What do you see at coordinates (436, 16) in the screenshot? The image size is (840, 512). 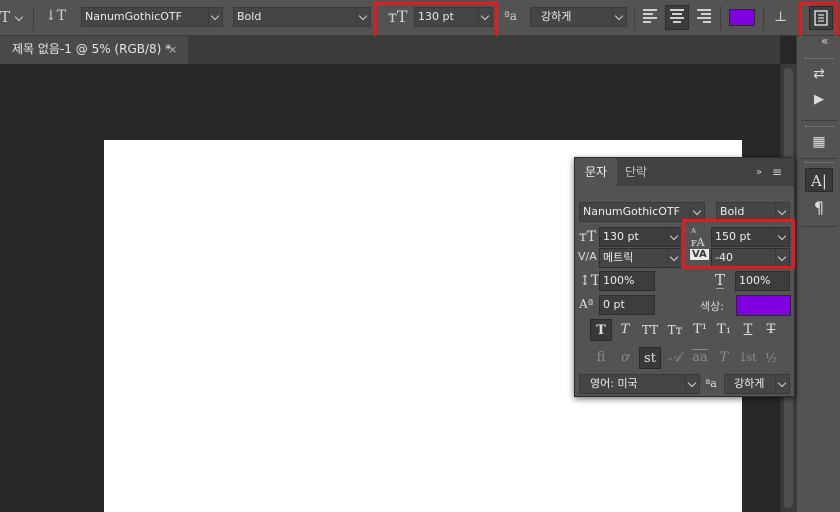 I see `font-size-value: 130 pt` at bounding box center [436, 16].